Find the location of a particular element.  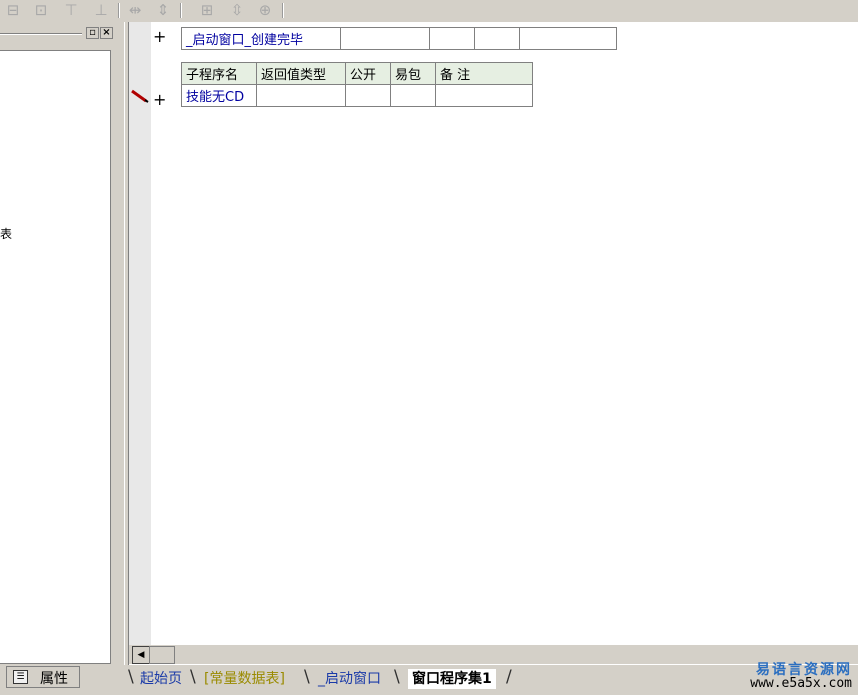

restore-icon: ▫ is located at coordinates (92, 33).